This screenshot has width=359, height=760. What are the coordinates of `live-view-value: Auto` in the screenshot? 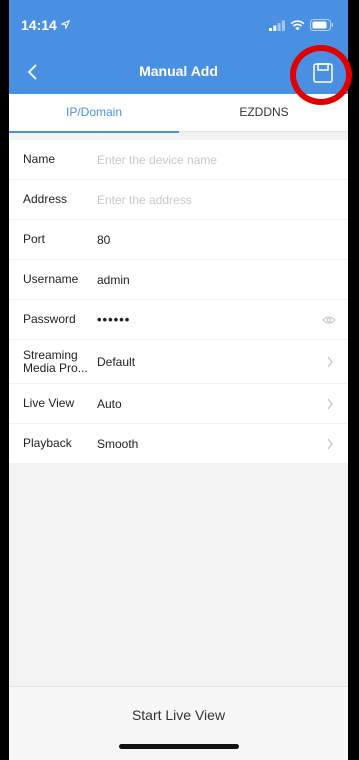 It's located at (109, 403).